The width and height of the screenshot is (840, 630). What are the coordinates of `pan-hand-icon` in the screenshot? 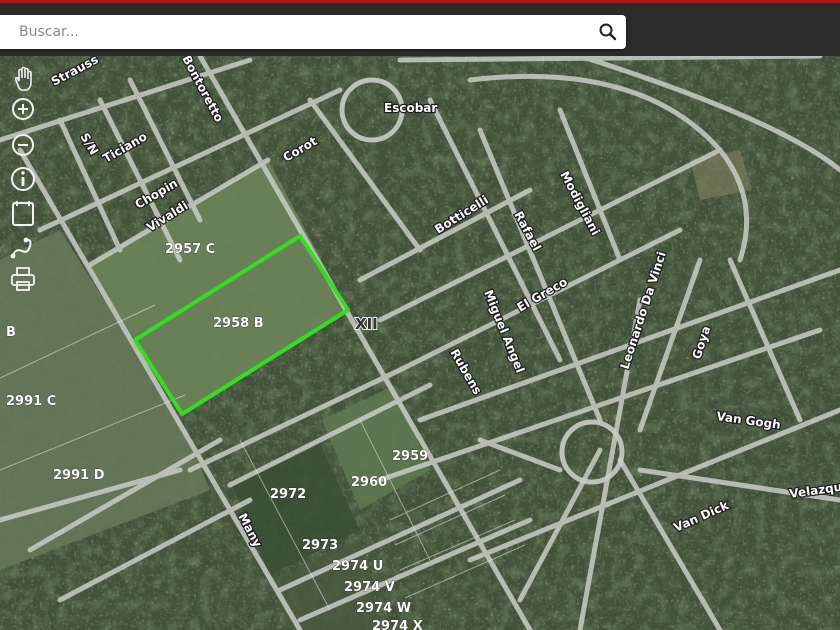 It's located at (23, 79).